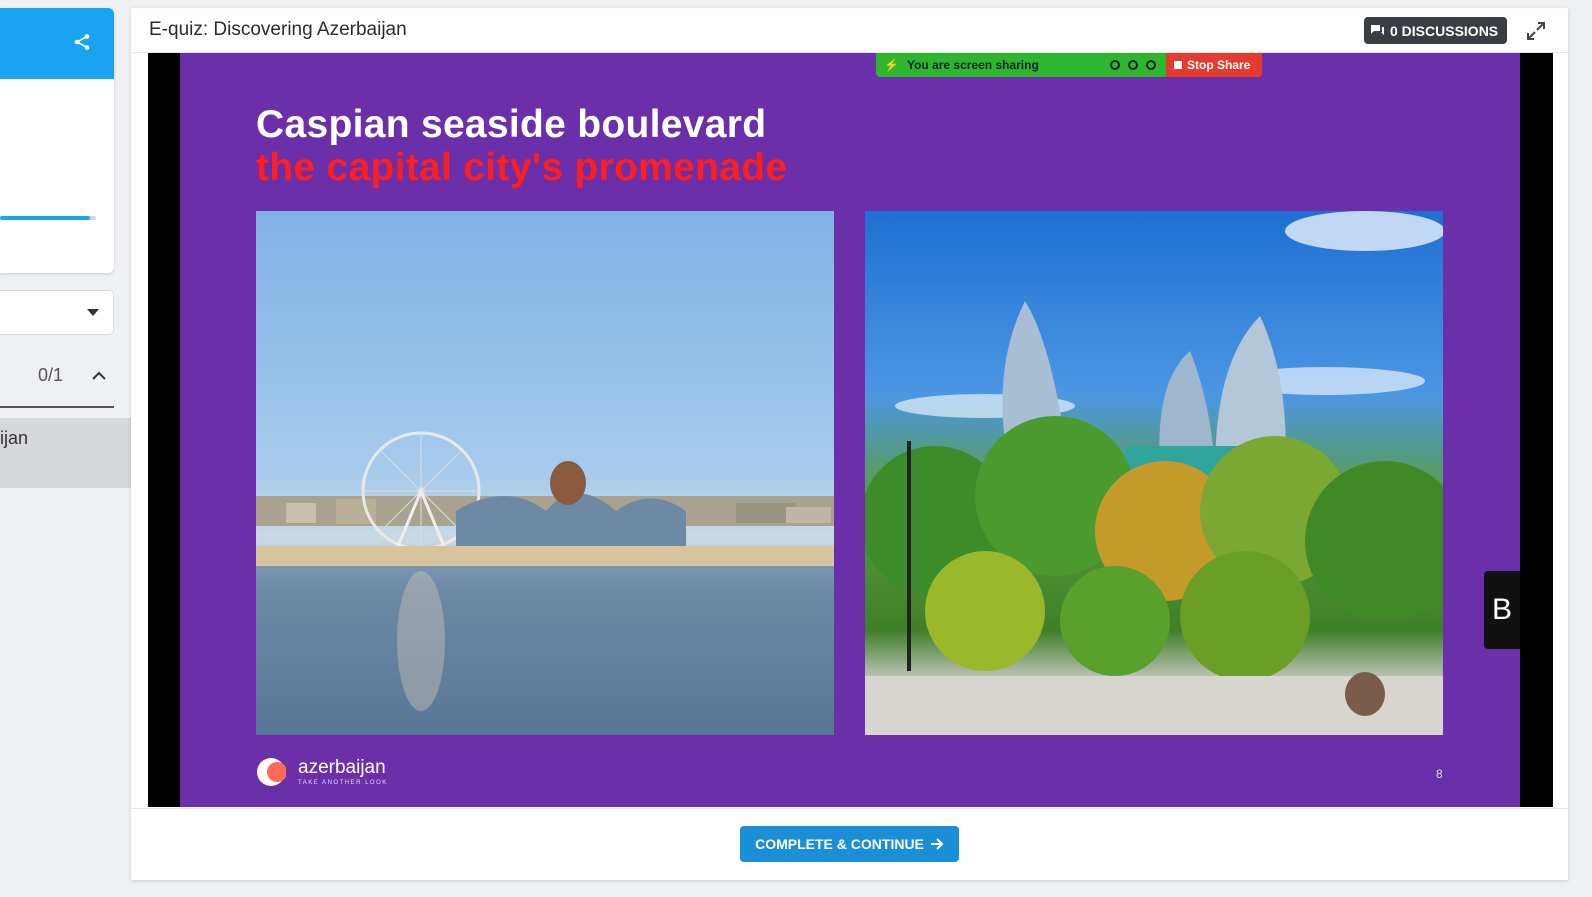 This screenshot has height=897, width=1592. What do you see at coordinates (1536, 31) in the screenshot?
I see `expand-icon` at bounding box center [1536, 31].